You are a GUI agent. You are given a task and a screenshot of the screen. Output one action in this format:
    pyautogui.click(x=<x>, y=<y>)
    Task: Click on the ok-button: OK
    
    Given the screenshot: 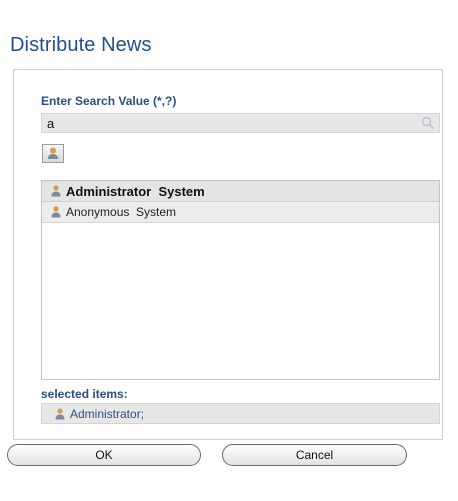 What is the action you would take?
    pyautogui.click(x=104, y=455)
    